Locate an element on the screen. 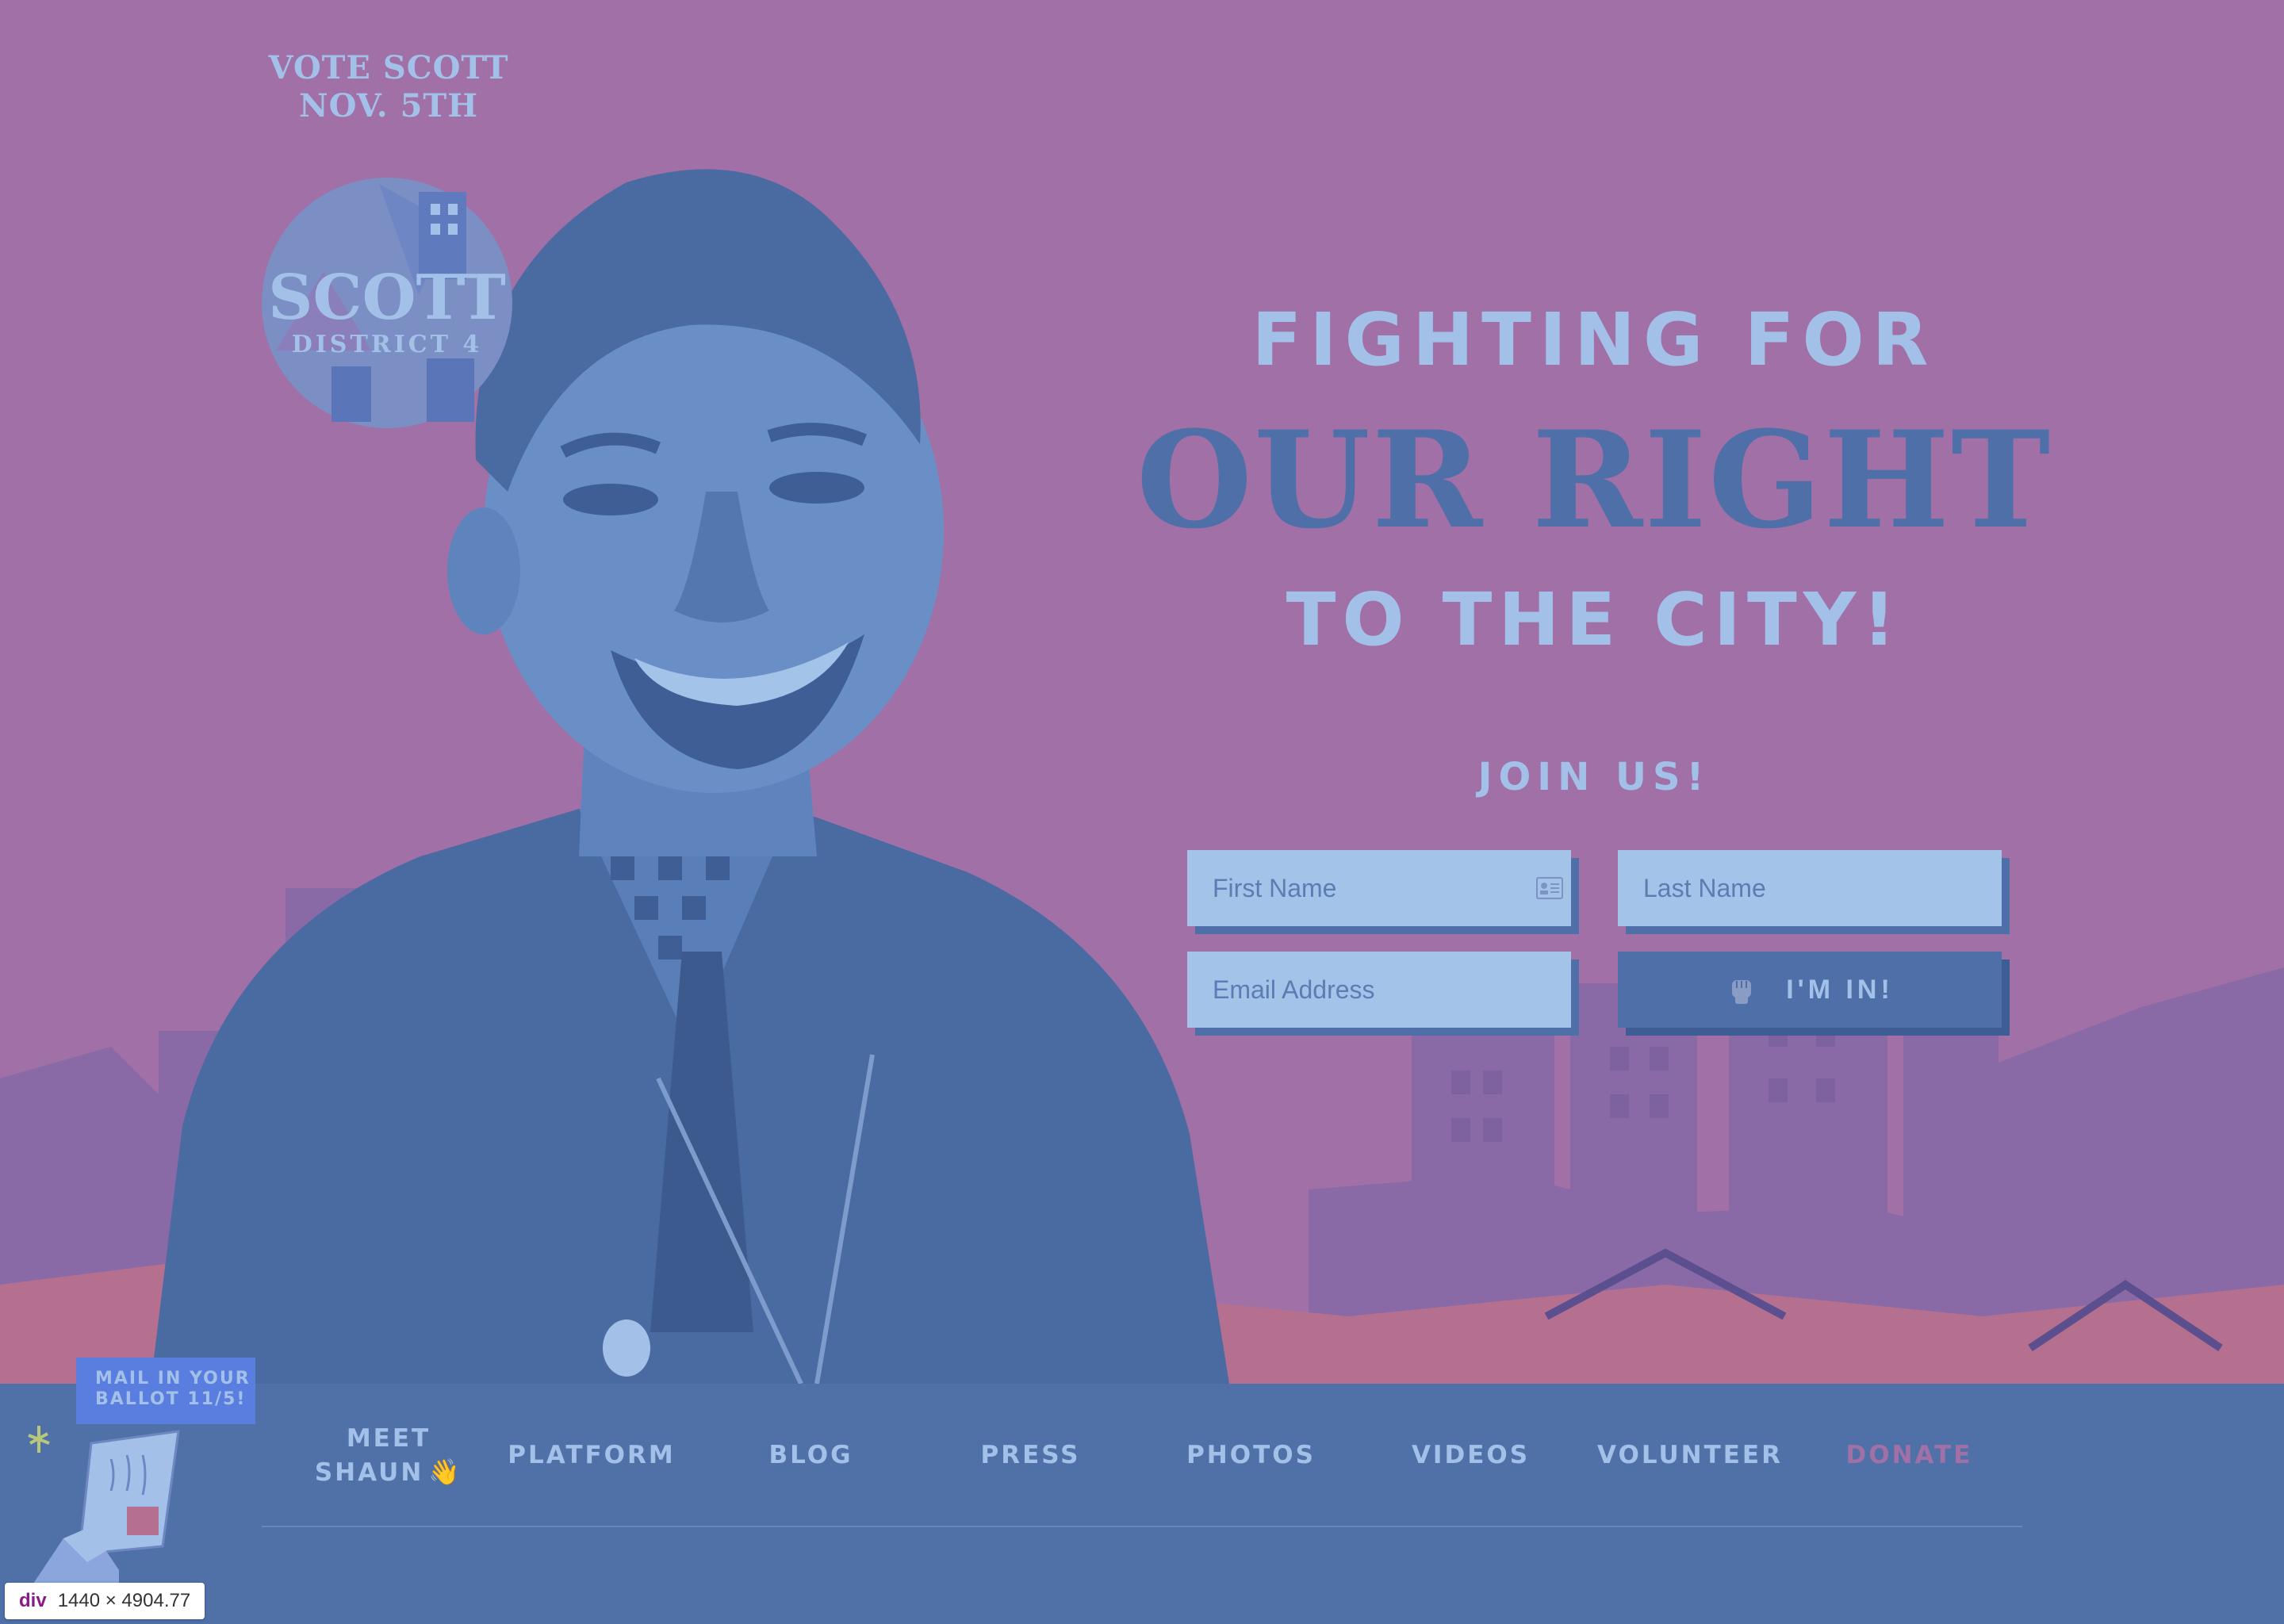  nav-meet-line-1: MEET is located at coordinates (388, 1438).